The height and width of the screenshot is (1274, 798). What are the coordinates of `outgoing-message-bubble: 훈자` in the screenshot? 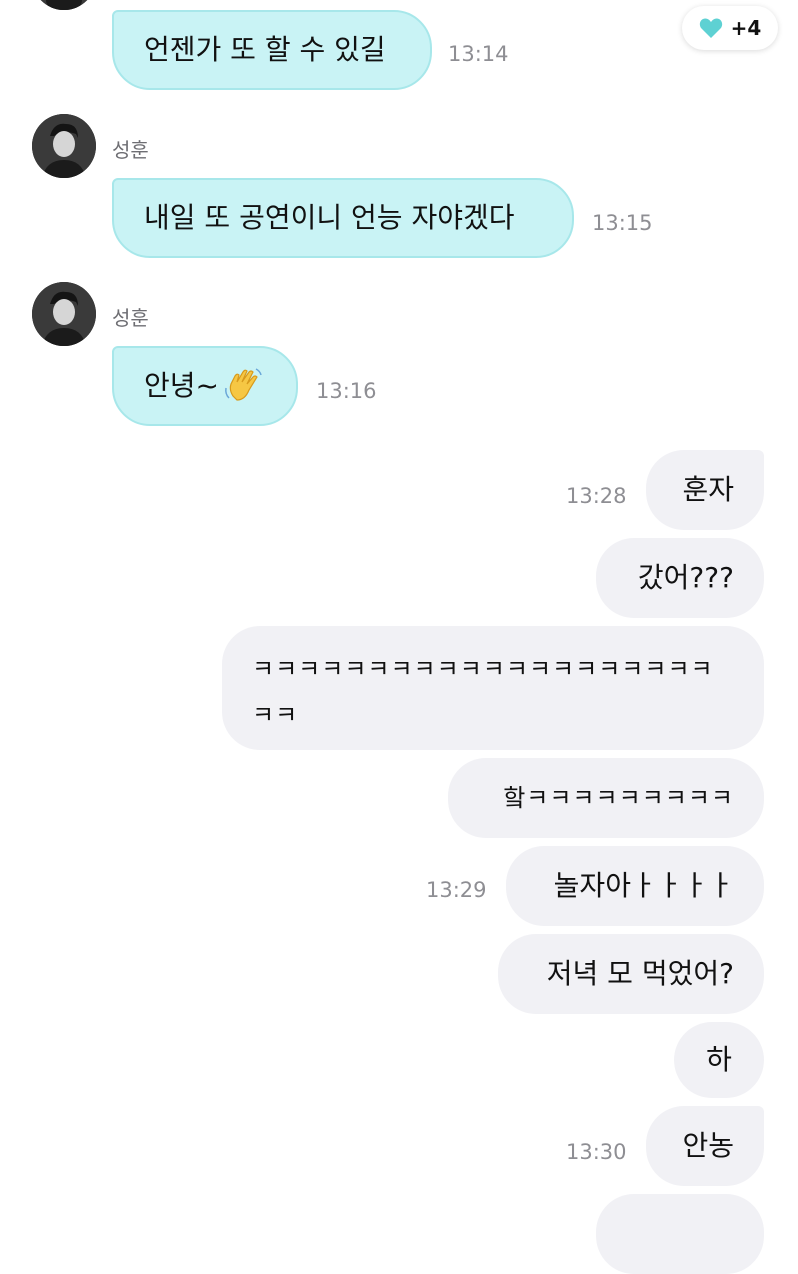 It's located at (705, 490).